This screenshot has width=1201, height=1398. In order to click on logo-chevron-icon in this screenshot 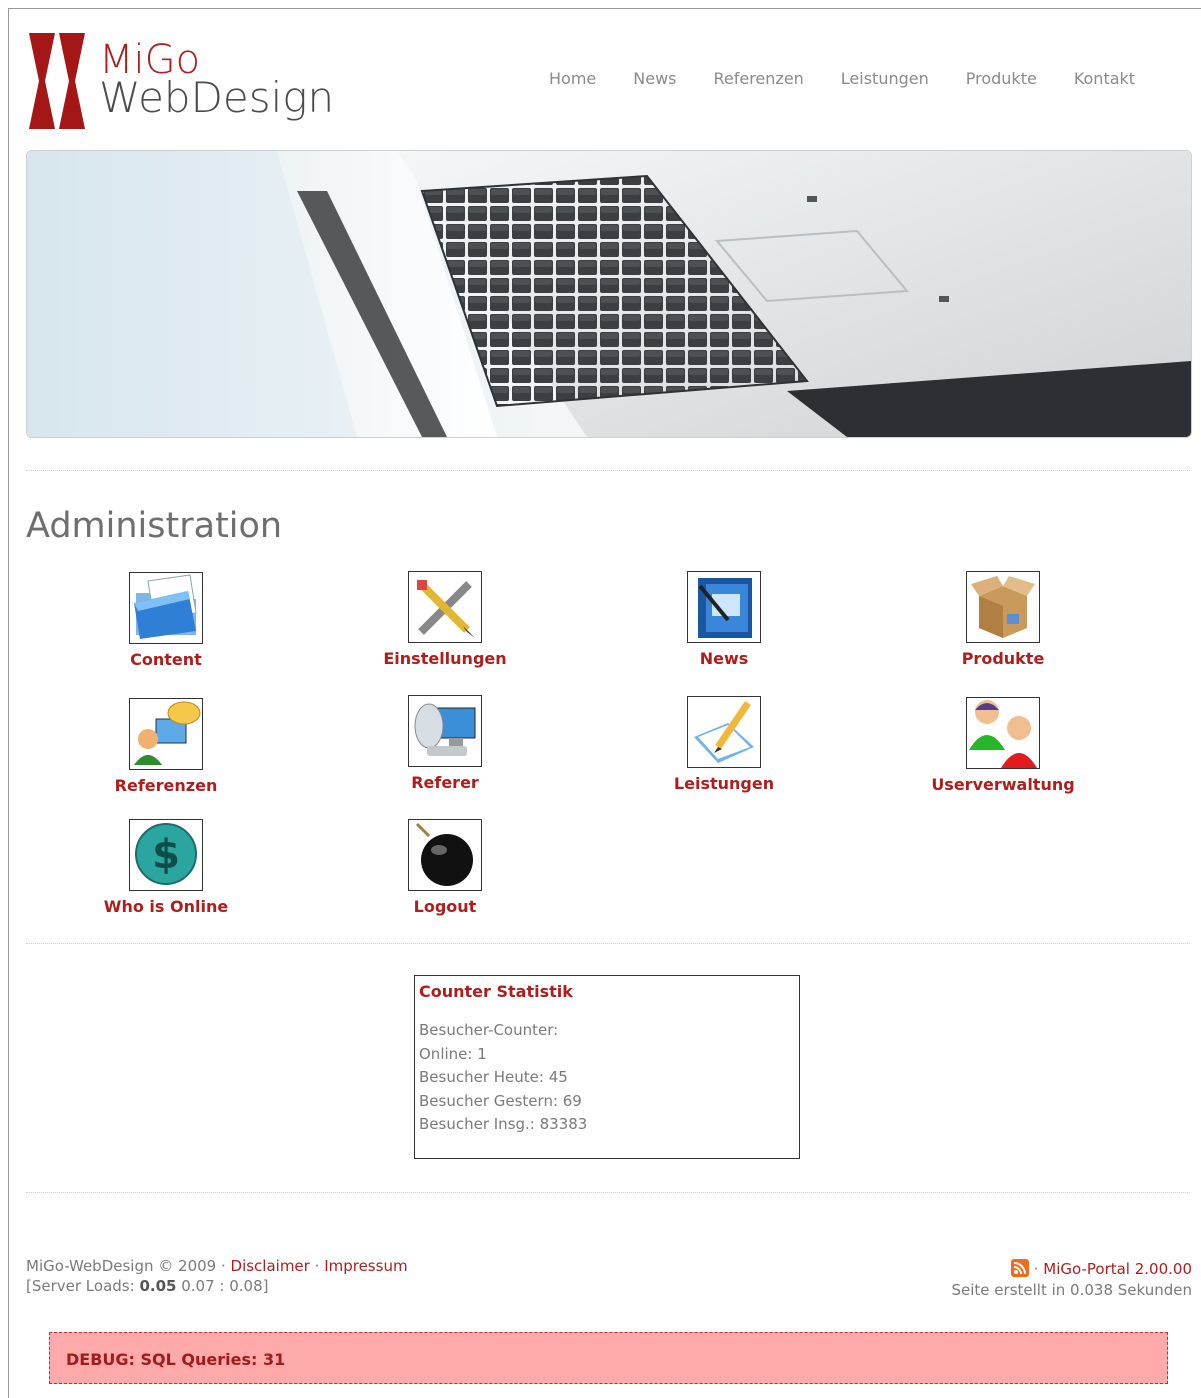, I will do `click(57, 81)`.